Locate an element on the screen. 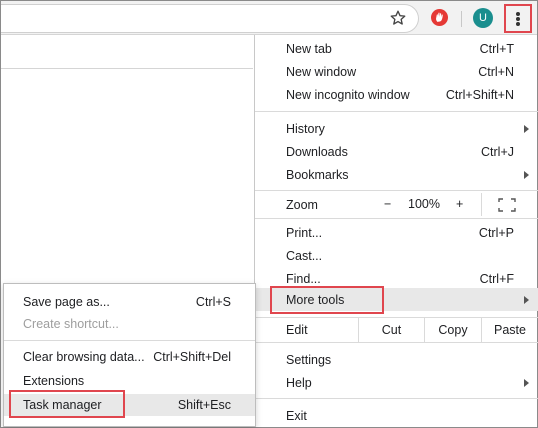 Image resolution: width=538 pixels, height=428 pixels. menu-item-shortcut: Ctrl+J is located at coordinates (497, 152).